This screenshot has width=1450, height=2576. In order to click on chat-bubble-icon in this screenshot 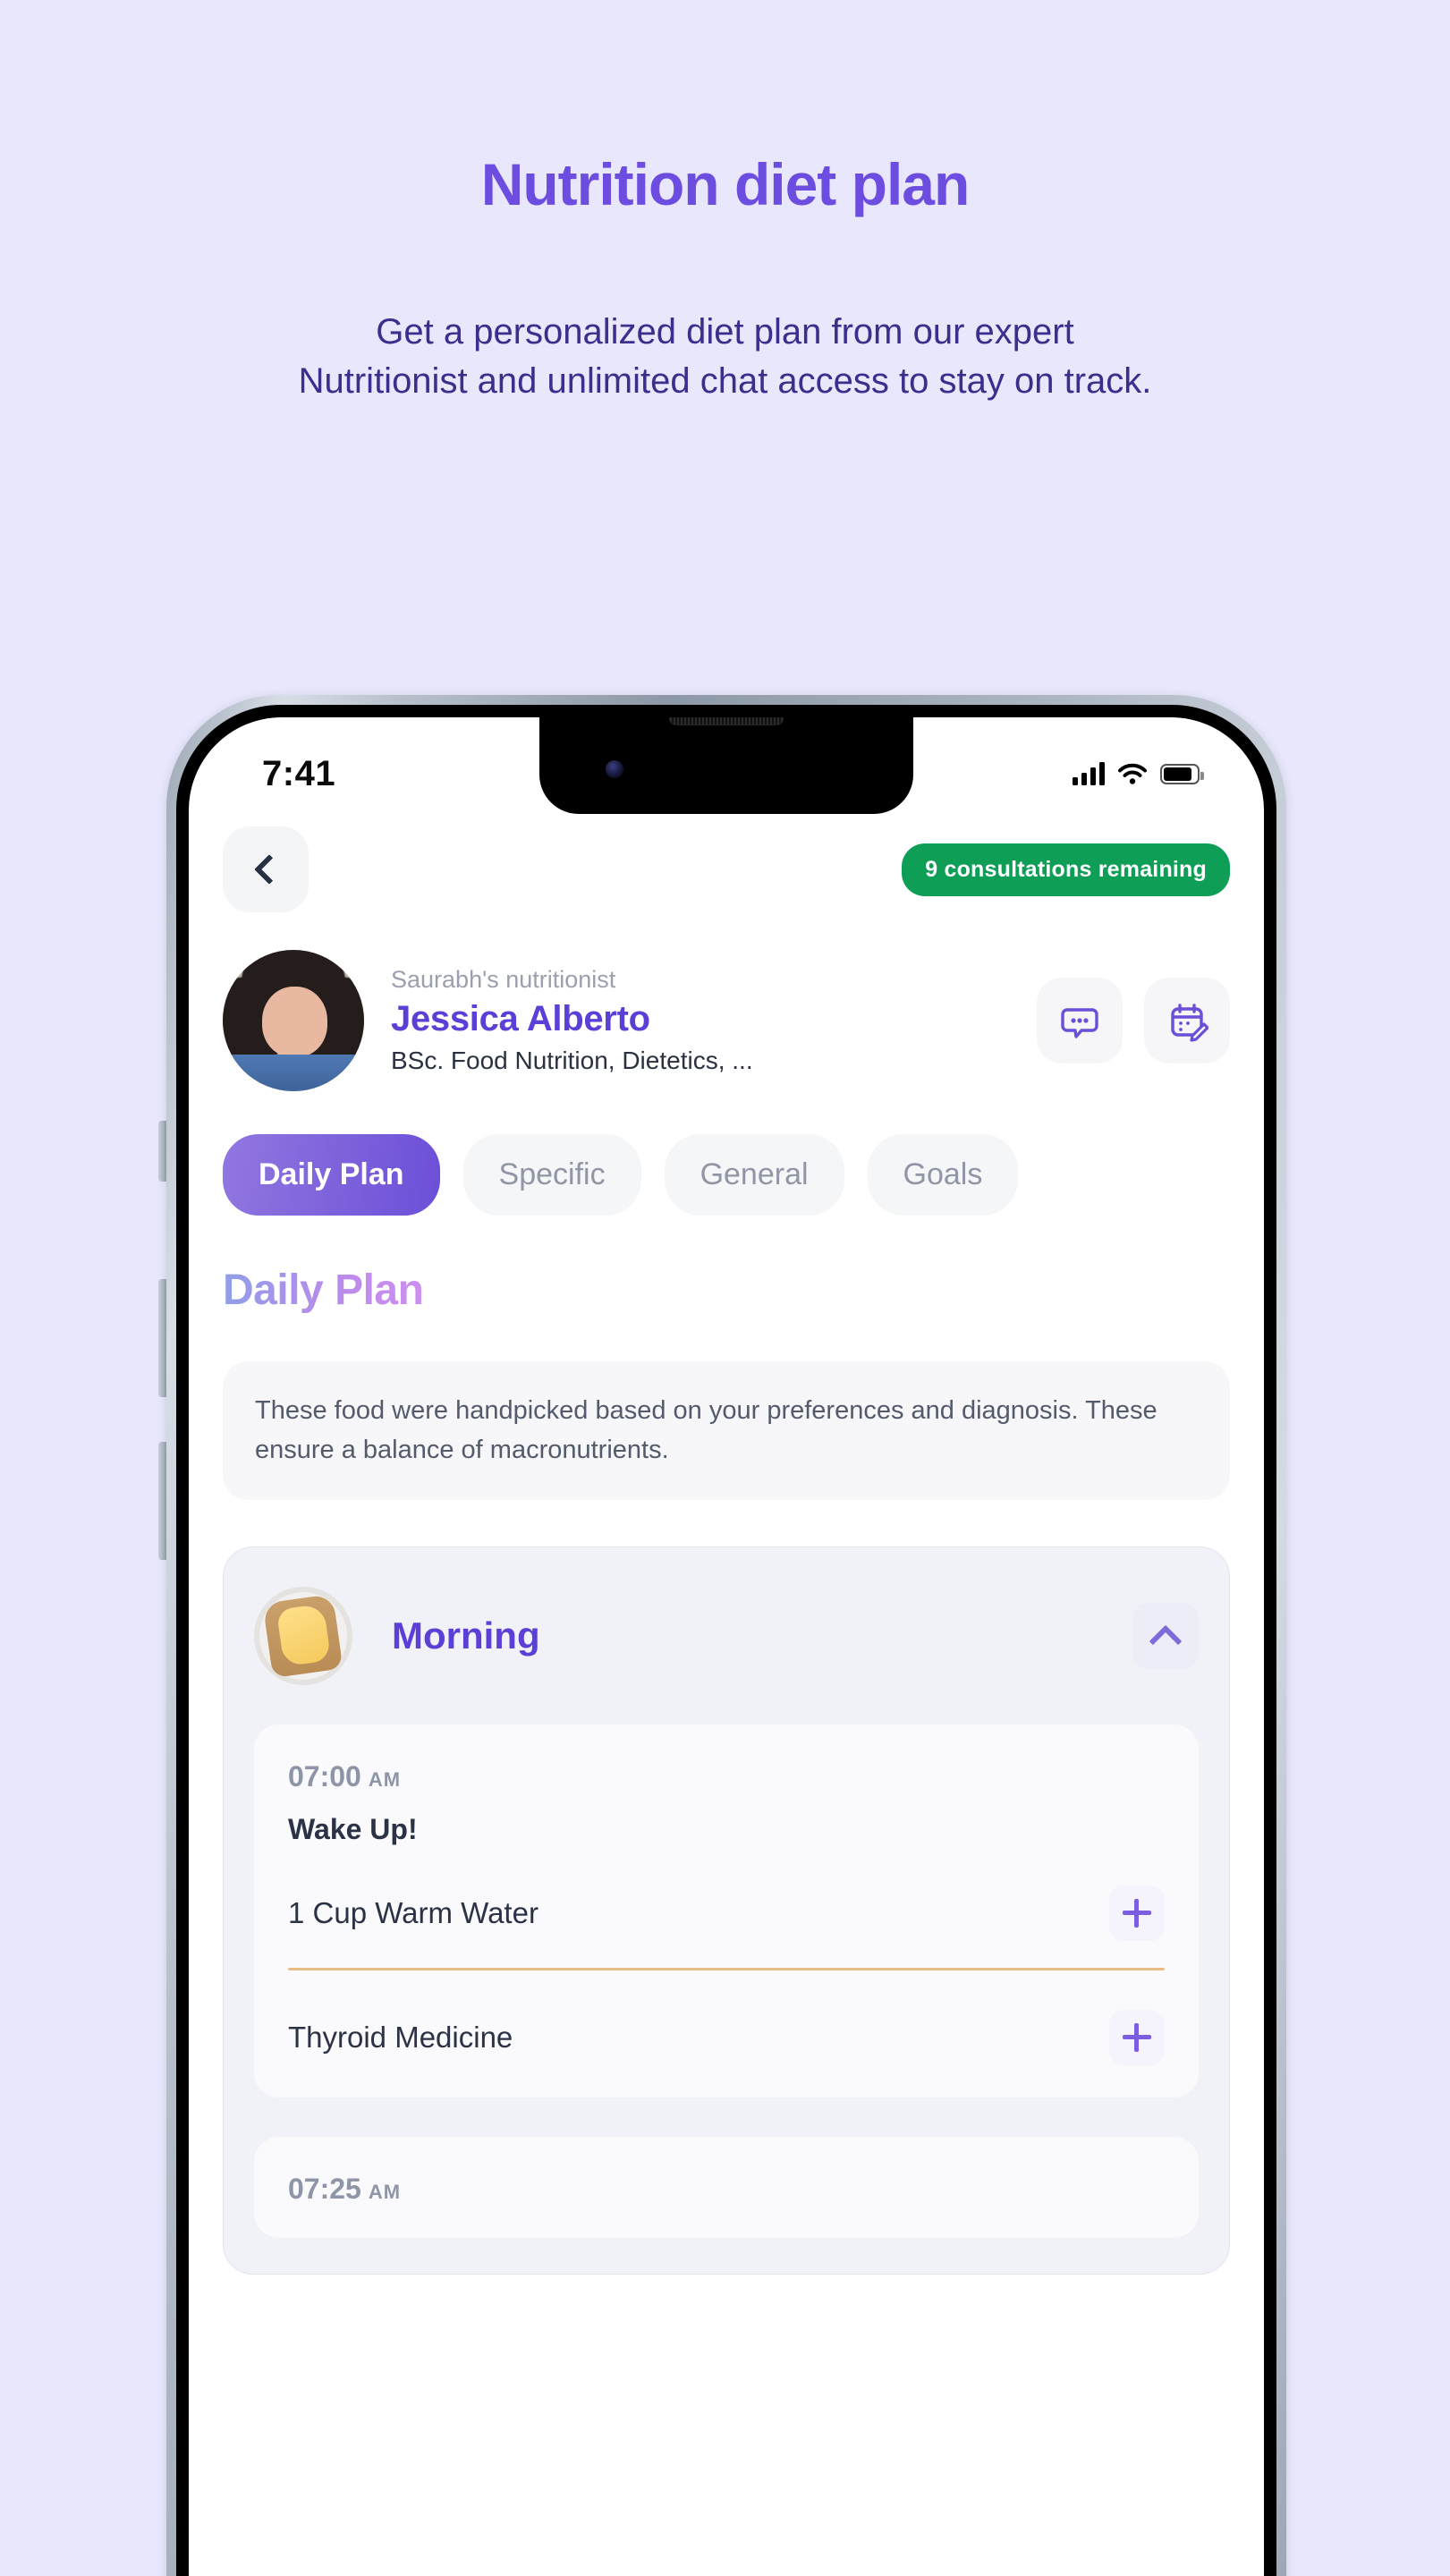, I will do `click(1079, 1023)`.